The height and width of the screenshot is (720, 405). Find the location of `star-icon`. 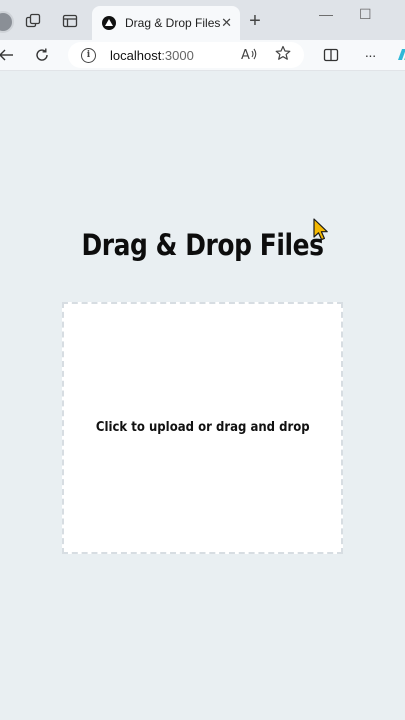

star-icon is located at coordinates (283, 54).